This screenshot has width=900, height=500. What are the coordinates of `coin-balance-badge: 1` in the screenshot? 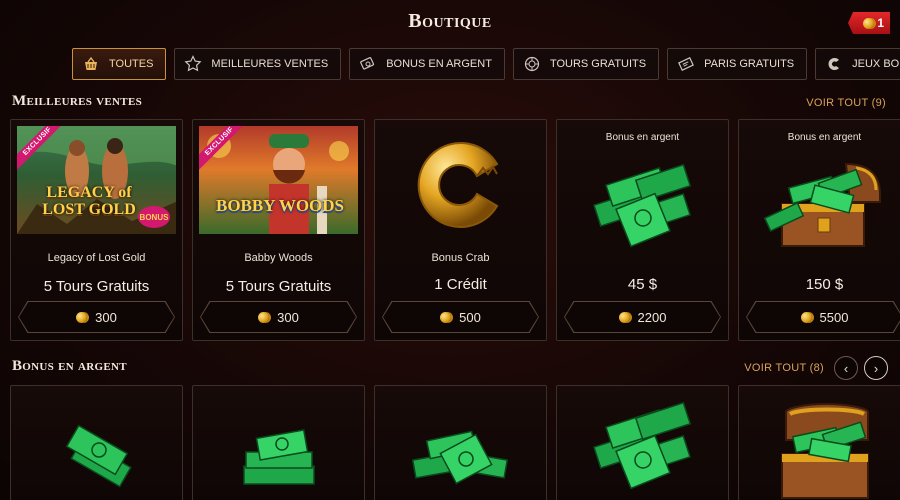 It's located at (869, 23).